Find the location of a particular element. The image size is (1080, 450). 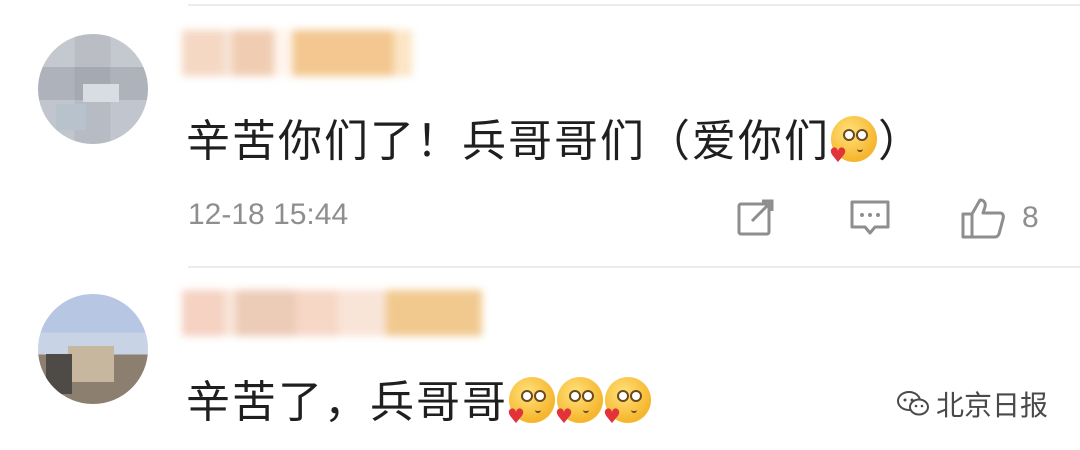

comment-text-main: 辛苦了，兵哥哥 is located at coordinates (347, 402).